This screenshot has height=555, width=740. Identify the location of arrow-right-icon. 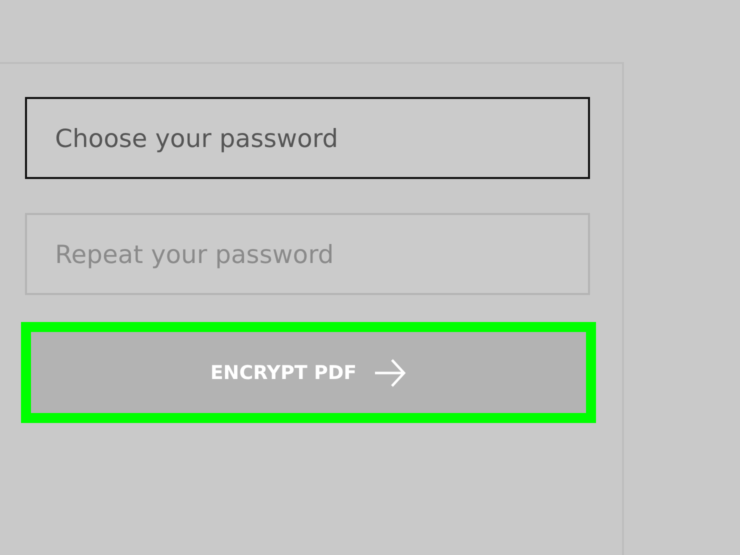
(389, 373).